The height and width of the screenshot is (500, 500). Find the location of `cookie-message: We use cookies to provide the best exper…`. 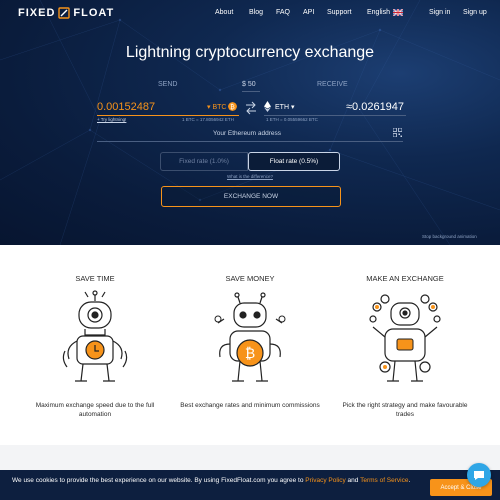

cookie-message: We use cookies to provide the best exper… is located at coordinates (222, 480).